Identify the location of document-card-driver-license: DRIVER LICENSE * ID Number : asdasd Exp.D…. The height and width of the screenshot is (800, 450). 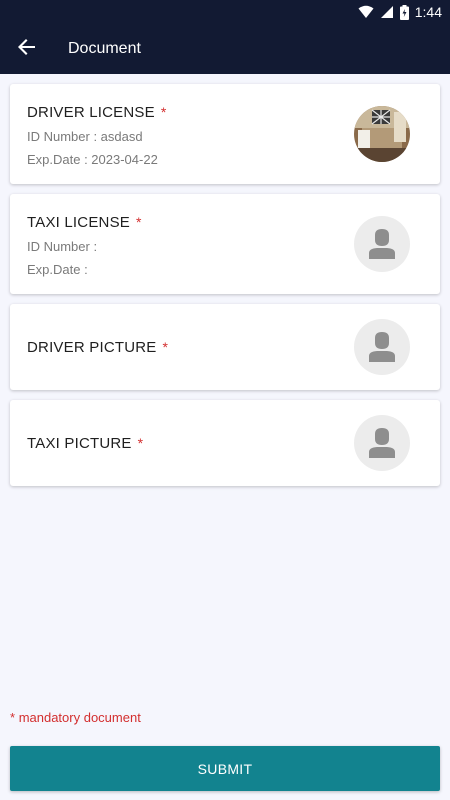
(225, 134).